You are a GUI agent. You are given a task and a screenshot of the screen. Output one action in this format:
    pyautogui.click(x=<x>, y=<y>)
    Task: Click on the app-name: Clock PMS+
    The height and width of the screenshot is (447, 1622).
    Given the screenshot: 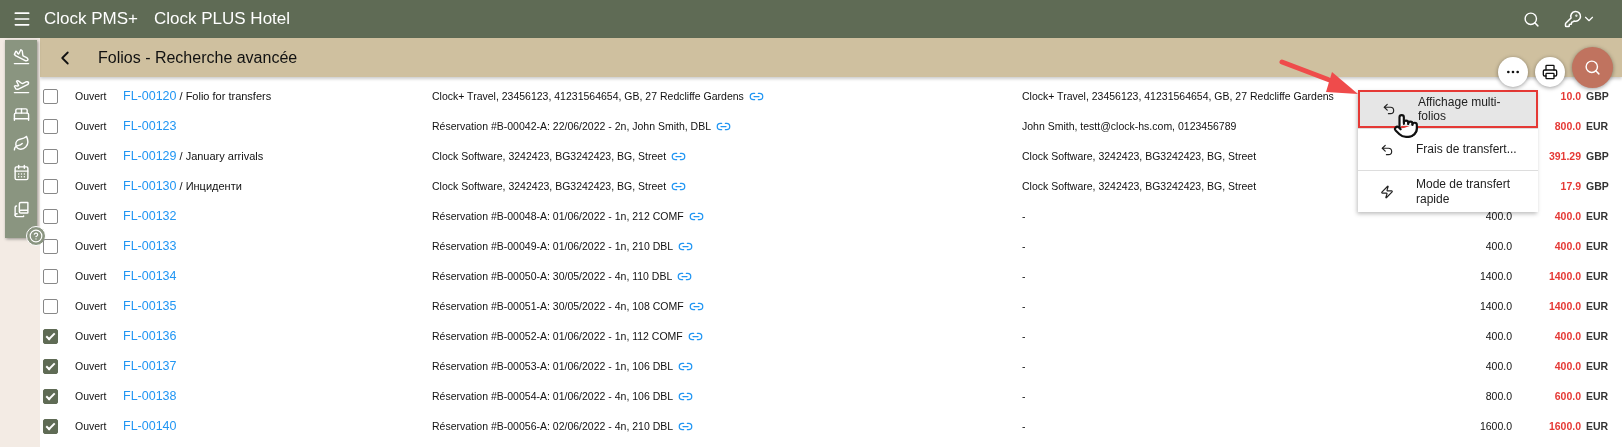 What is the action you would take?
    pyautogui.click(x=91, y=19)
    